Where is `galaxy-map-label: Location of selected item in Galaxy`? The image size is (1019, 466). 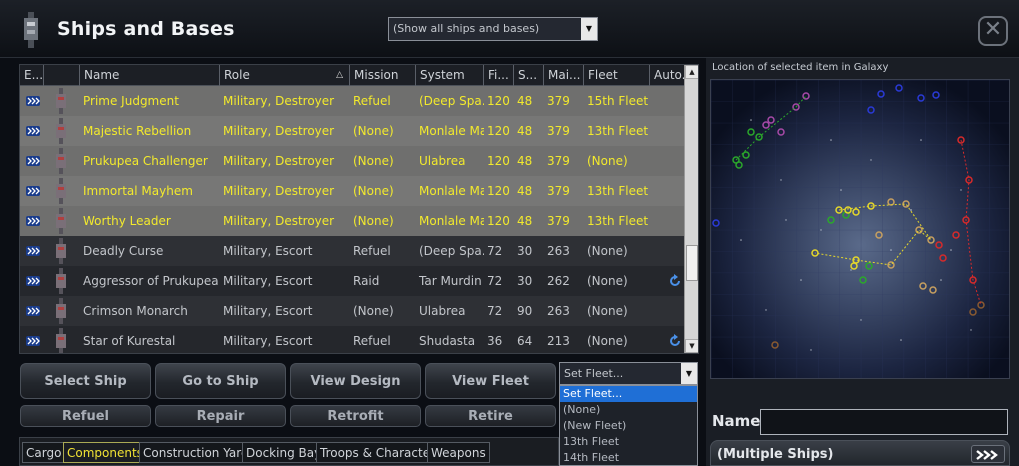 galaxy-map-label: Location of selected item in Galaxy is located at coordinates (800, 67).